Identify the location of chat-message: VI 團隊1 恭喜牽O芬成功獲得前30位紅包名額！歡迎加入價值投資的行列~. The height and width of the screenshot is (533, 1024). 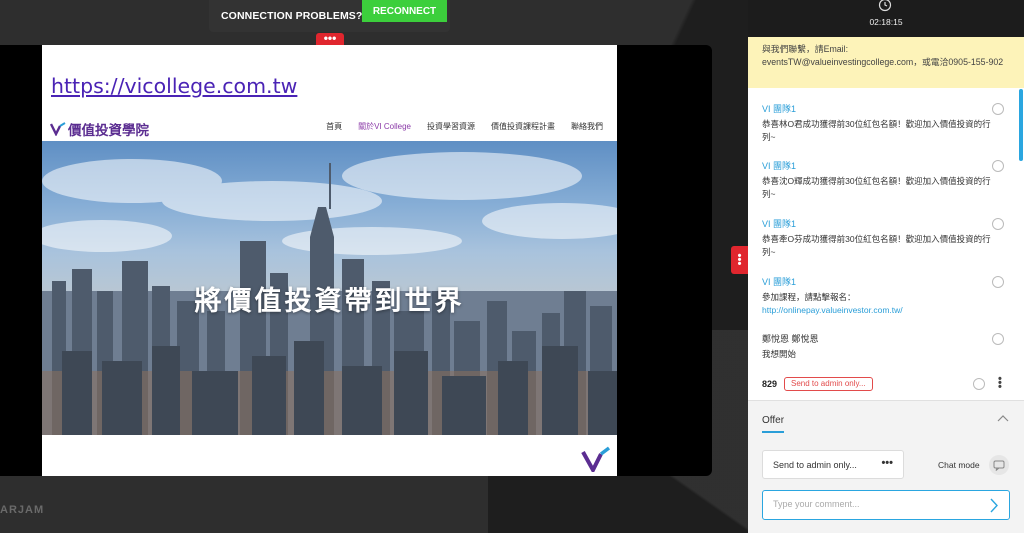
(887, 237).